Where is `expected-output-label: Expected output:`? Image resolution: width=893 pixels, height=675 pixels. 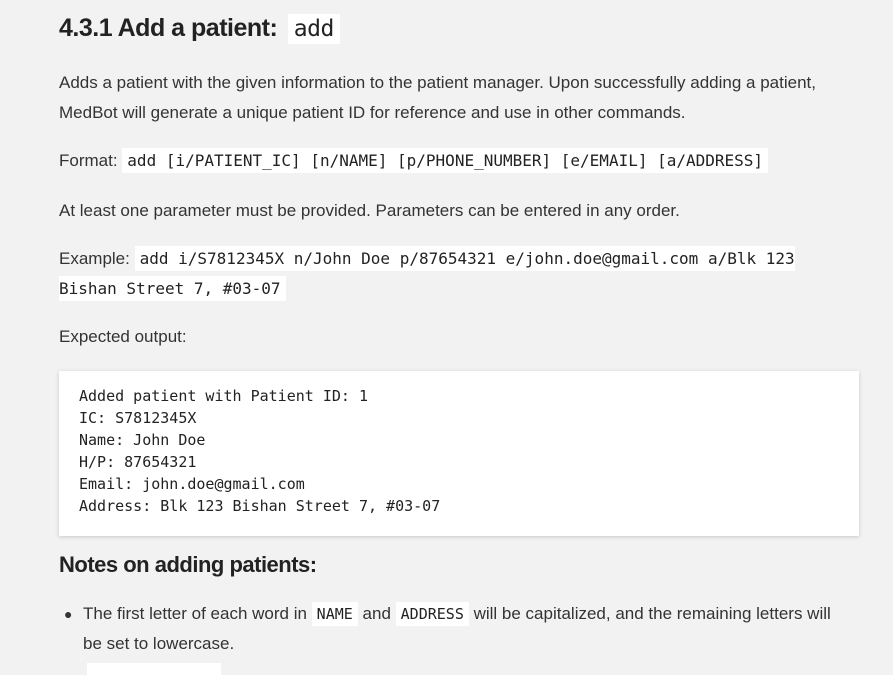
expected-output-label: Expected output: is located at coordinates (123, 336).